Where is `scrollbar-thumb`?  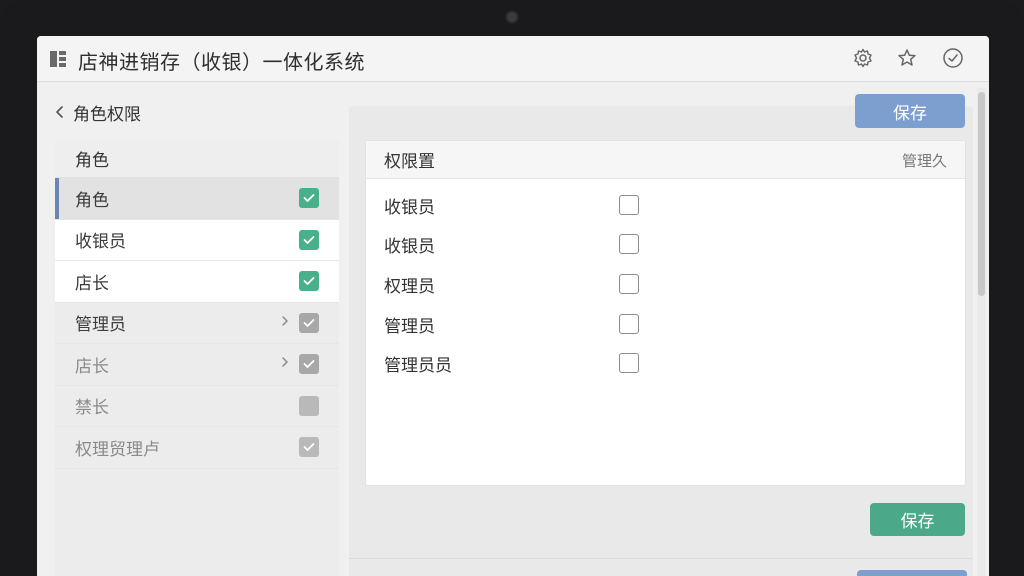
scrollbar-thumb is located at coordinates (981, 194).